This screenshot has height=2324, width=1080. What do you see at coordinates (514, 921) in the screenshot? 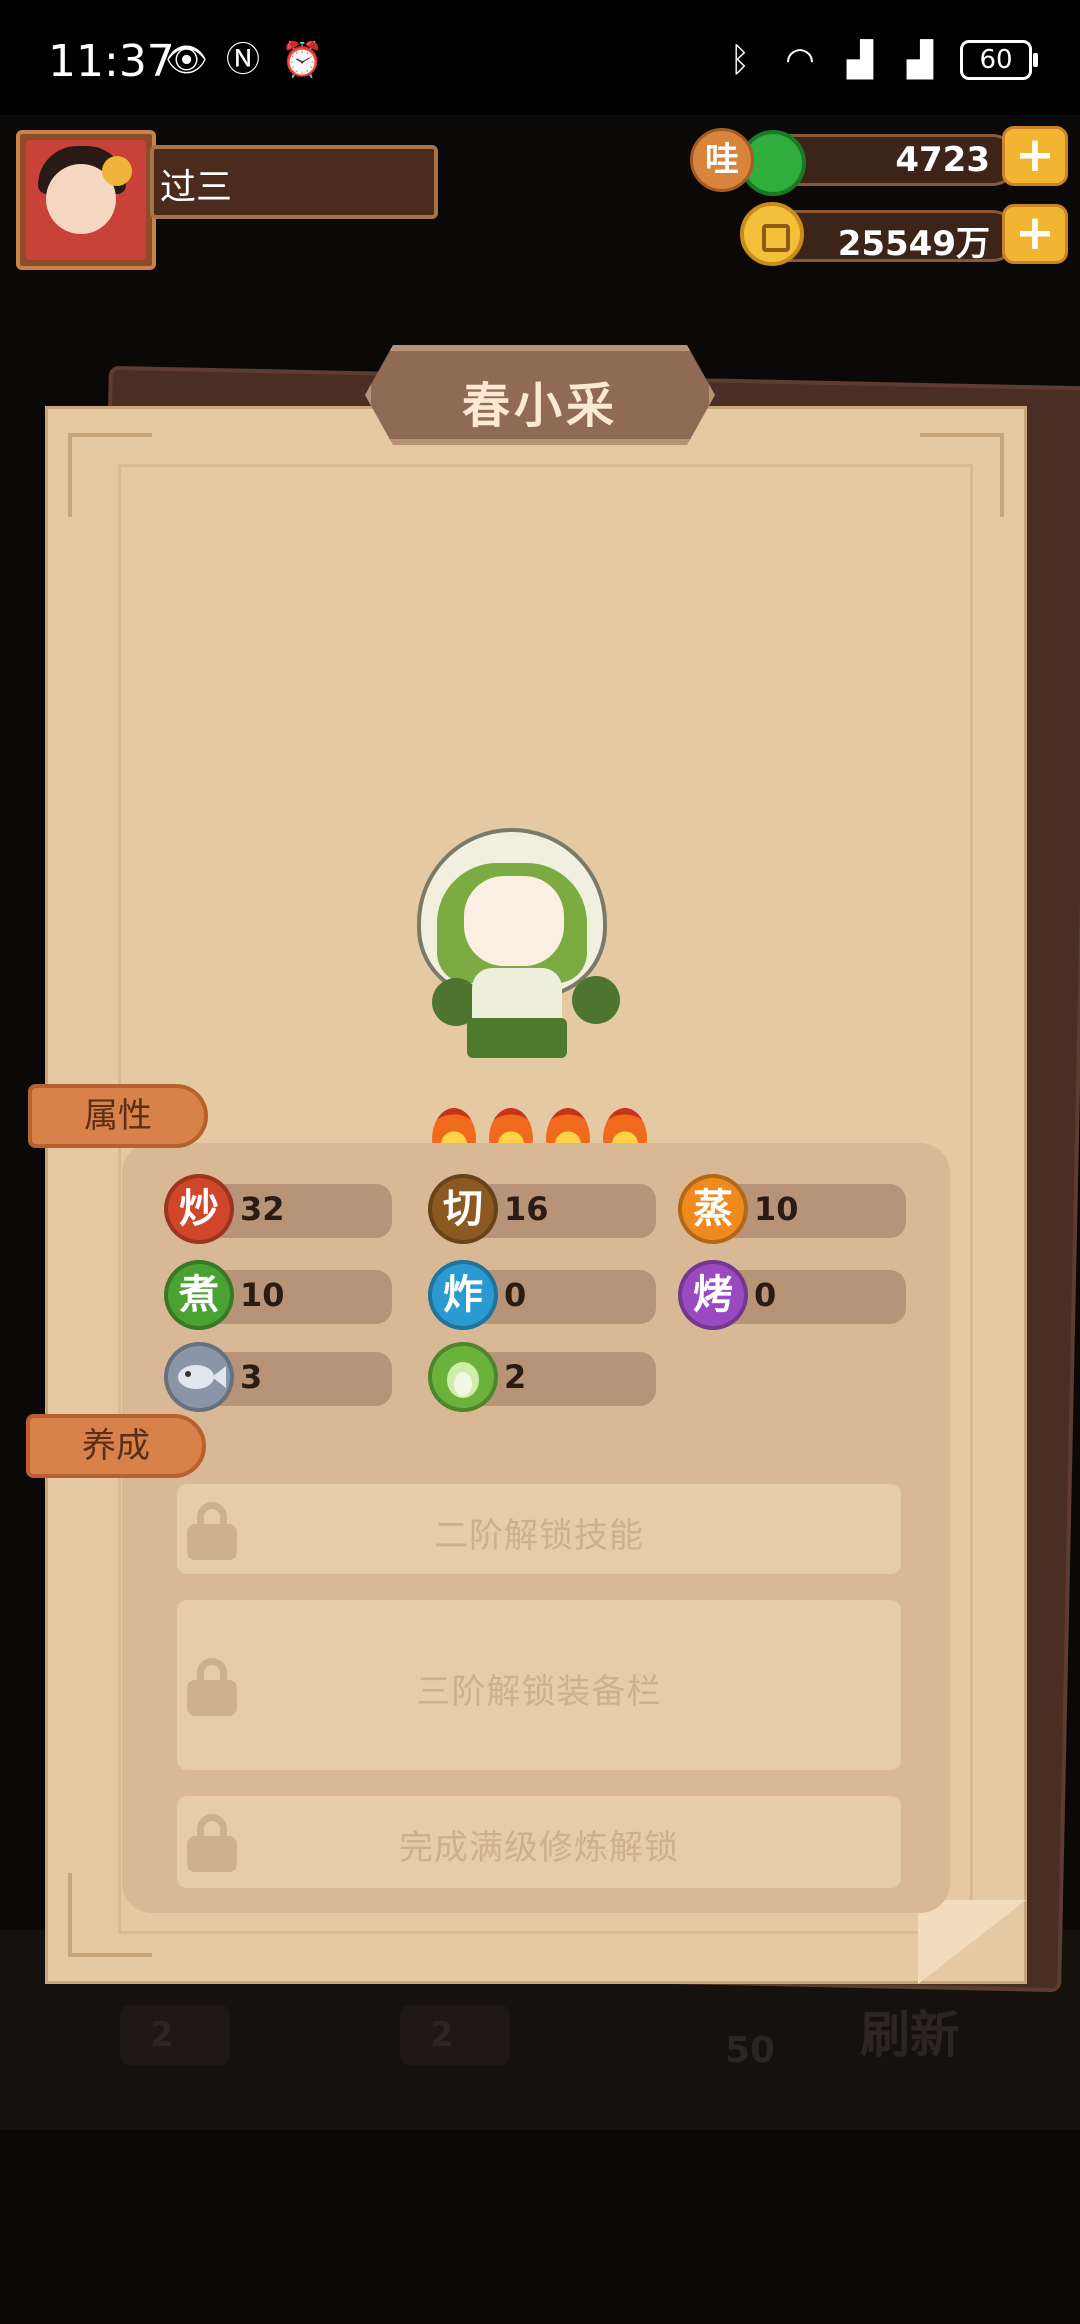
I see `character-face` at bounding box center [514, 921].